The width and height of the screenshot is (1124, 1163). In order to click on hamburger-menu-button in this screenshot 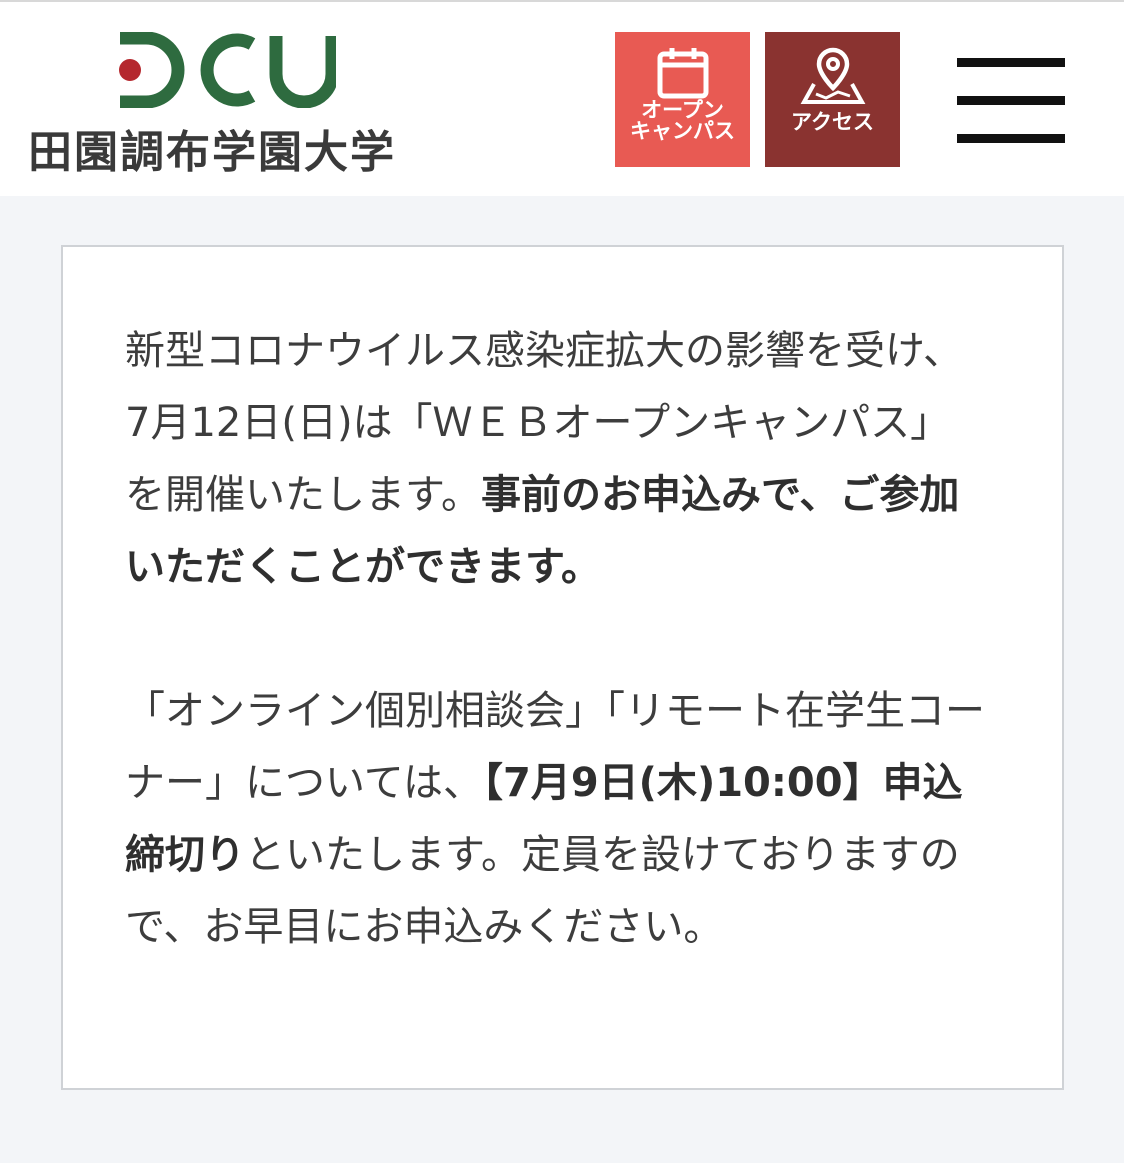, I will do `click(1011, 101)`.